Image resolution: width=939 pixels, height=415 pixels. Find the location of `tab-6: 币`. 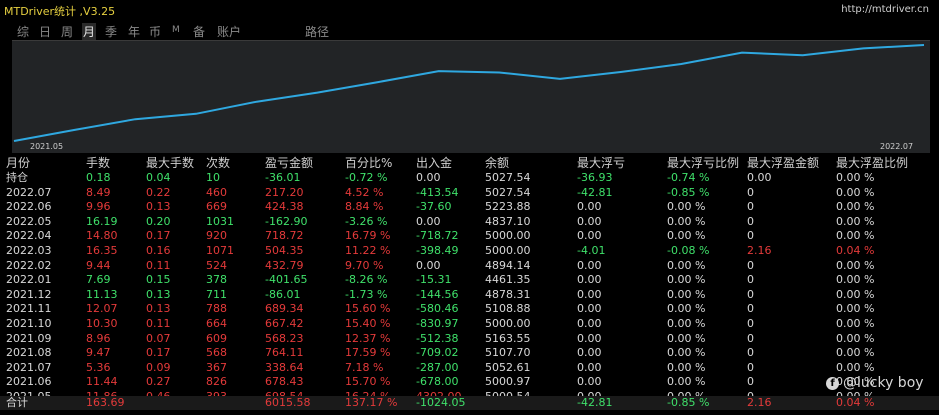

tab-6: 币 is located at coordinates (155, 31).